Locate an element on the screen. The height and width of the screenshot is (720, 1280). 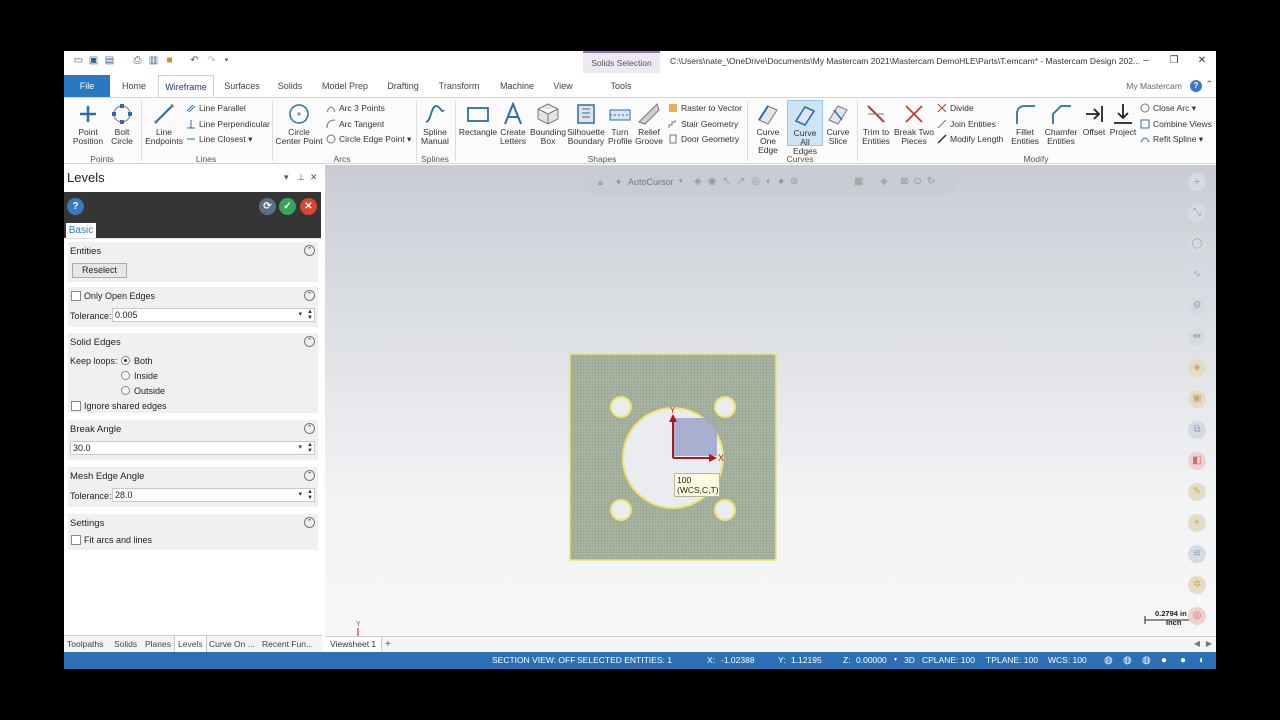
bounding-box-button: Bounding Box is located at coordinates (548, 124).